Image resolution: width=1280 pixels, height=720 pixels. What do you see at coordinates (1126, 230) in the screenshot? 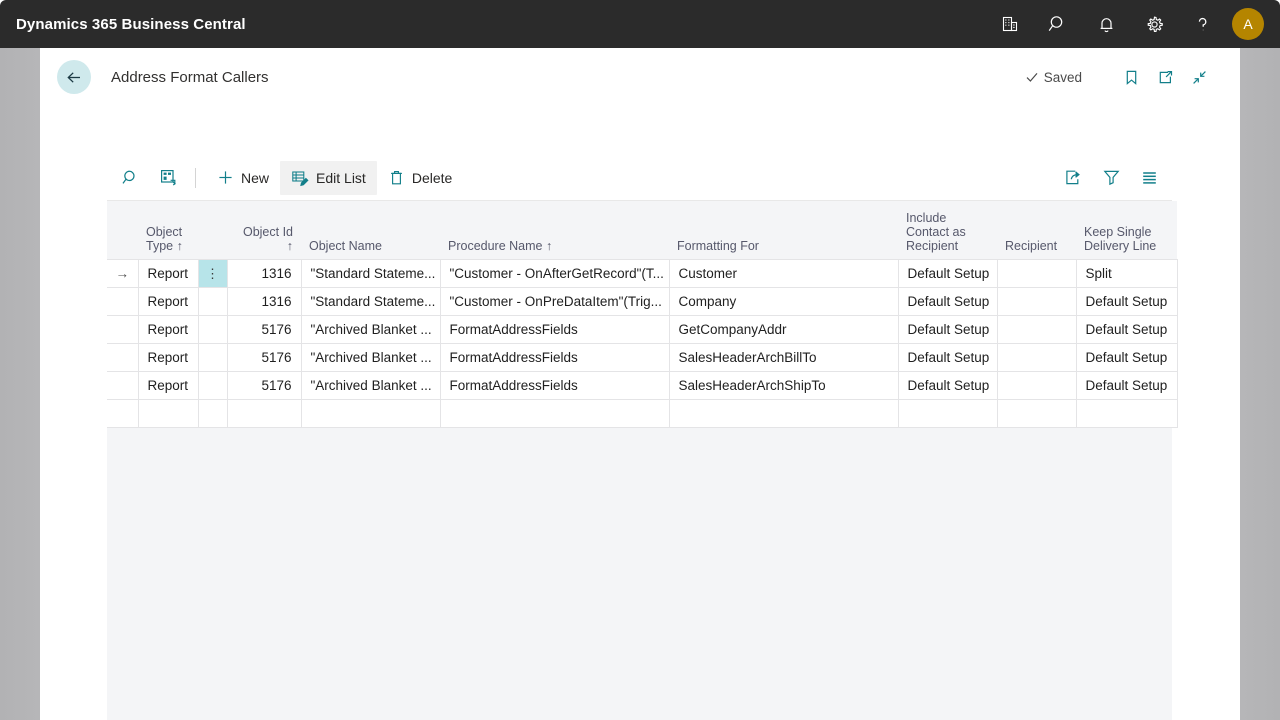
I see `grid-column-header-keep_single: Keep Single Delivery Line` at bounding box center [1126, 230].